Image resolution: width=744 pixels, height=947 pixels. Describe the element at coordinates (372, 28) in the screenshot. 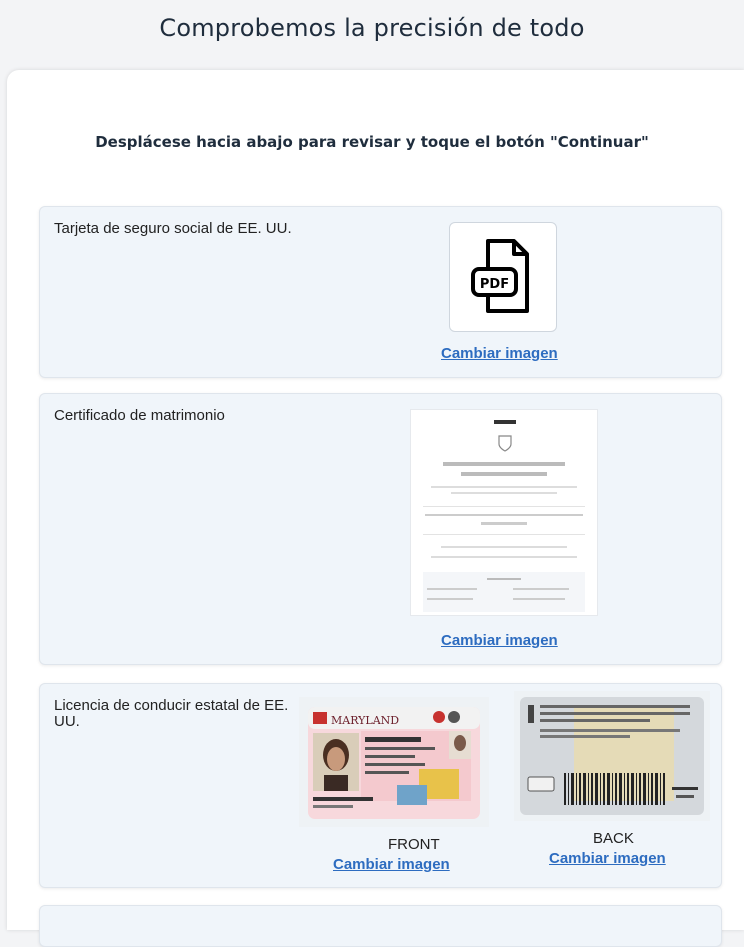

I see `page-title: Comprobemos la precisión de todo` at that location.